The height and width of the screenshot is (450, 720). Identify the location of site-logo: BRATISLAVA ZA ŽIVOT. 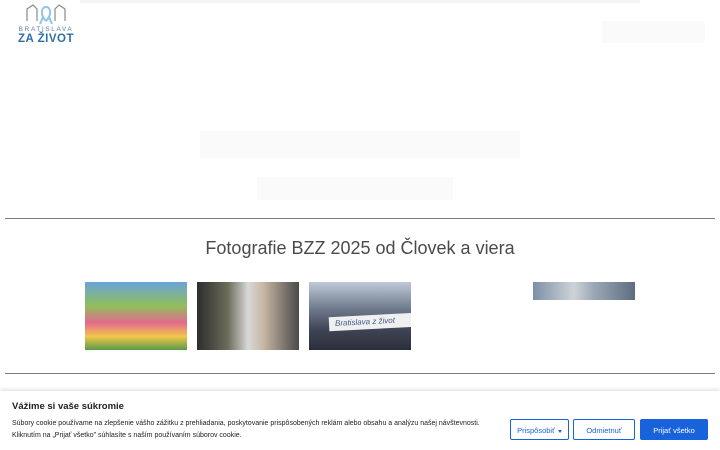
(46, 26).